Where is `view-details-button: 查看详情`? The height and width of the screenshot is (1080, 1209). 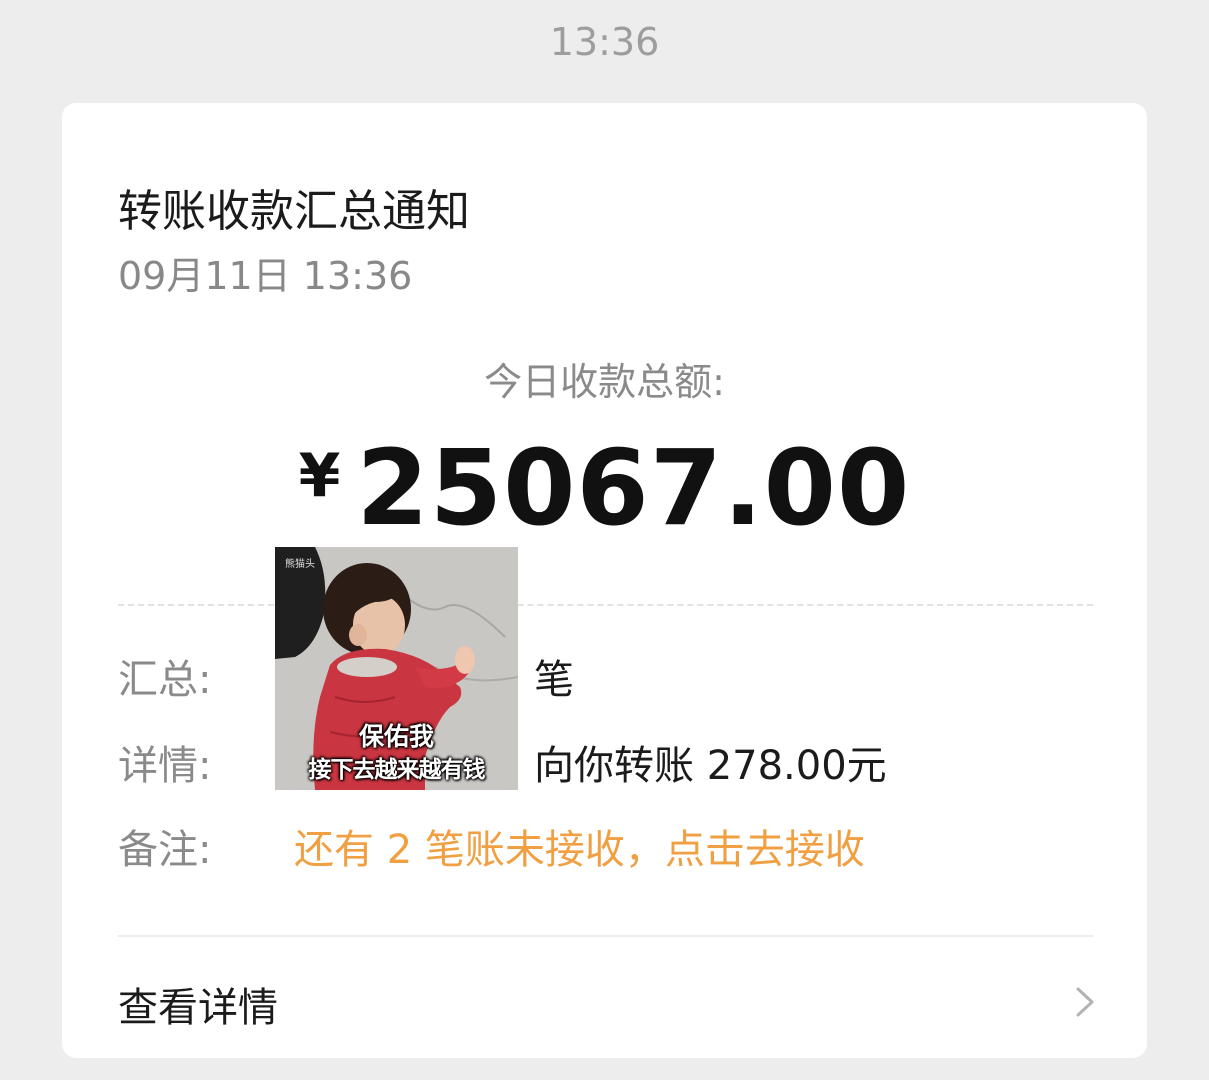
view-details-button: 查看详情 is located at coordinates (604, 997).